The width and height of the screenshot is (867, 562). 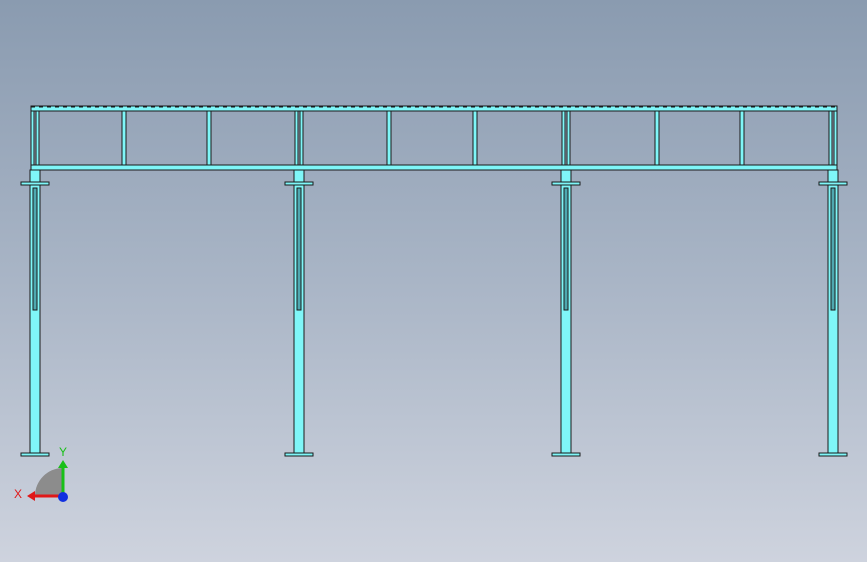 I want to click on z-axis-dot-icon, so click(x=63, y=497).